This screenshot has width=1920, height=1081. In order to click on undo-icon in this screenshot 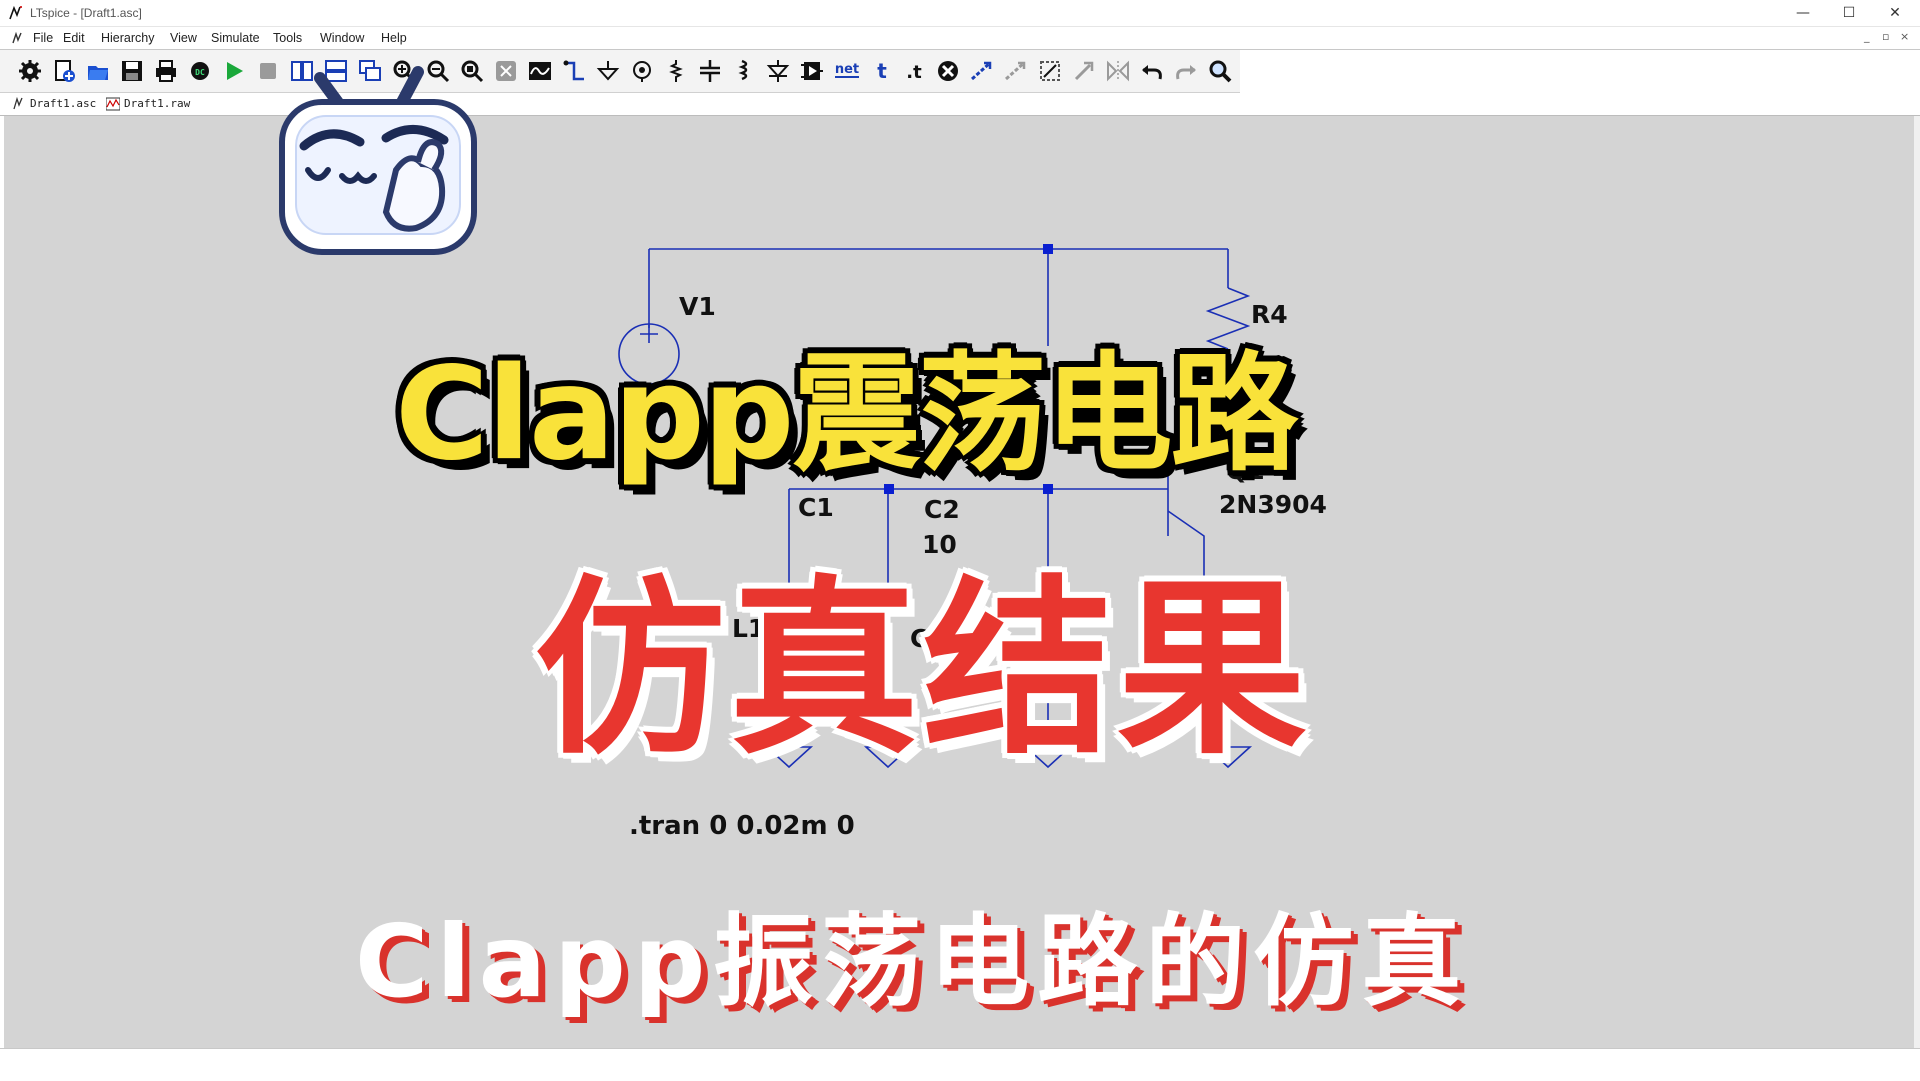, I will do `click(1152, 71)`.